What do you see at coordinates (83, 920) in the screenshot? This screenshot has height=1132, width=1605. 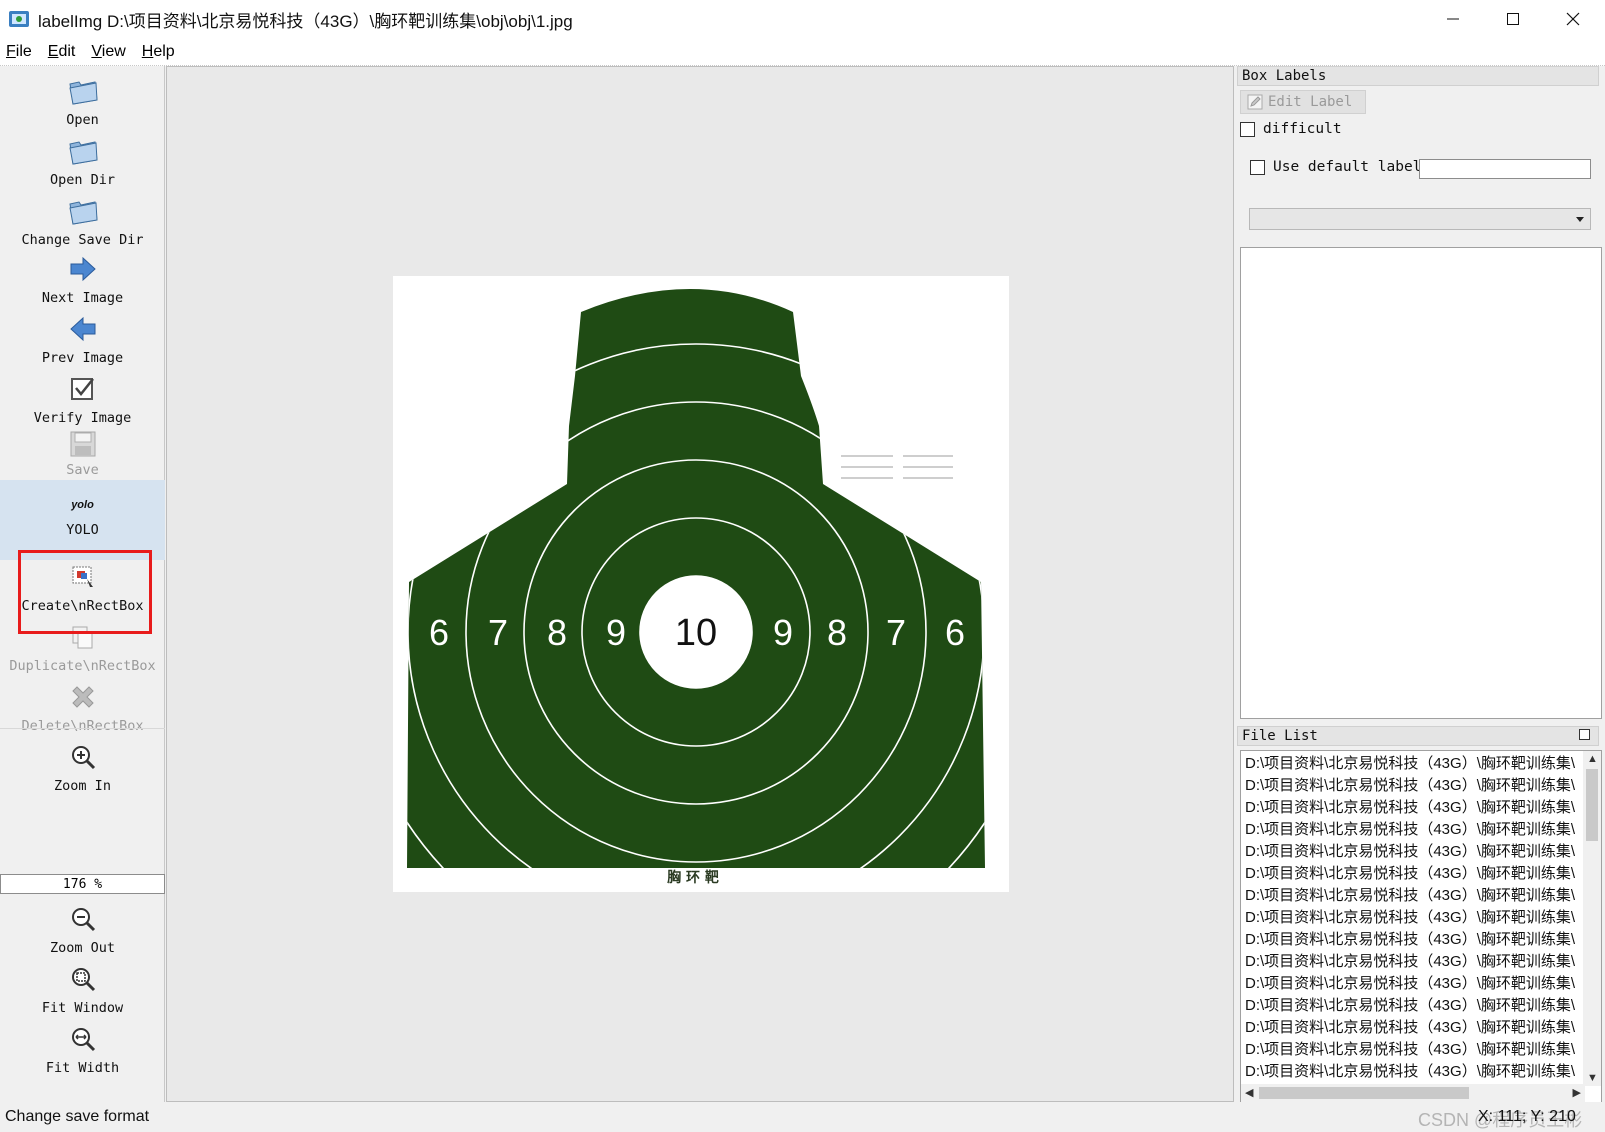 I see `zoom-out-icon` at bounding box center [83, 920].